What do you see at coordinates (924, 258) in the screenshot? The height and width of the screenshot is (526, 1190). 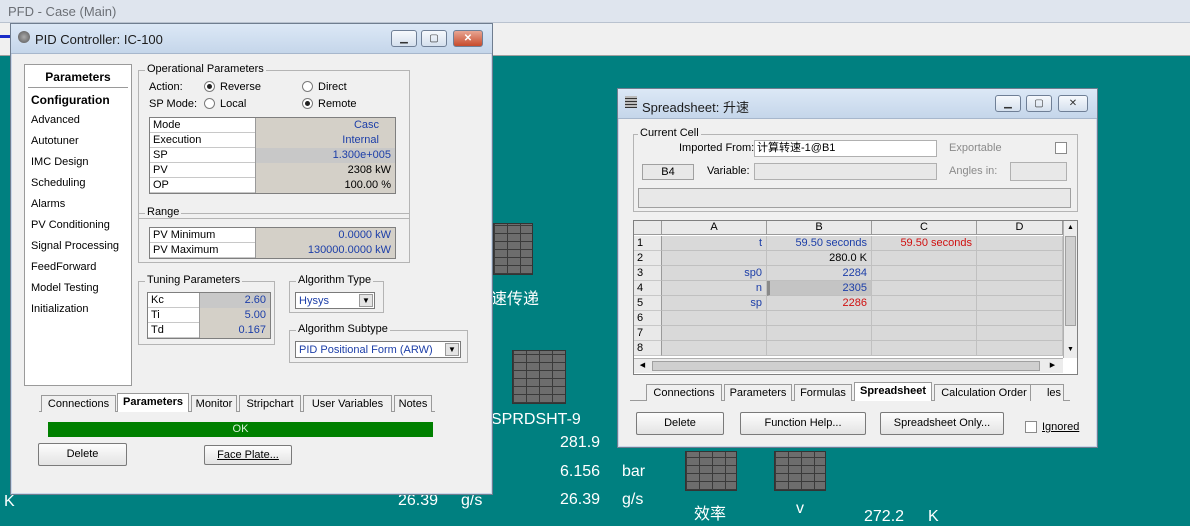 I see `cell-c2` at bounding box center [924, 258].